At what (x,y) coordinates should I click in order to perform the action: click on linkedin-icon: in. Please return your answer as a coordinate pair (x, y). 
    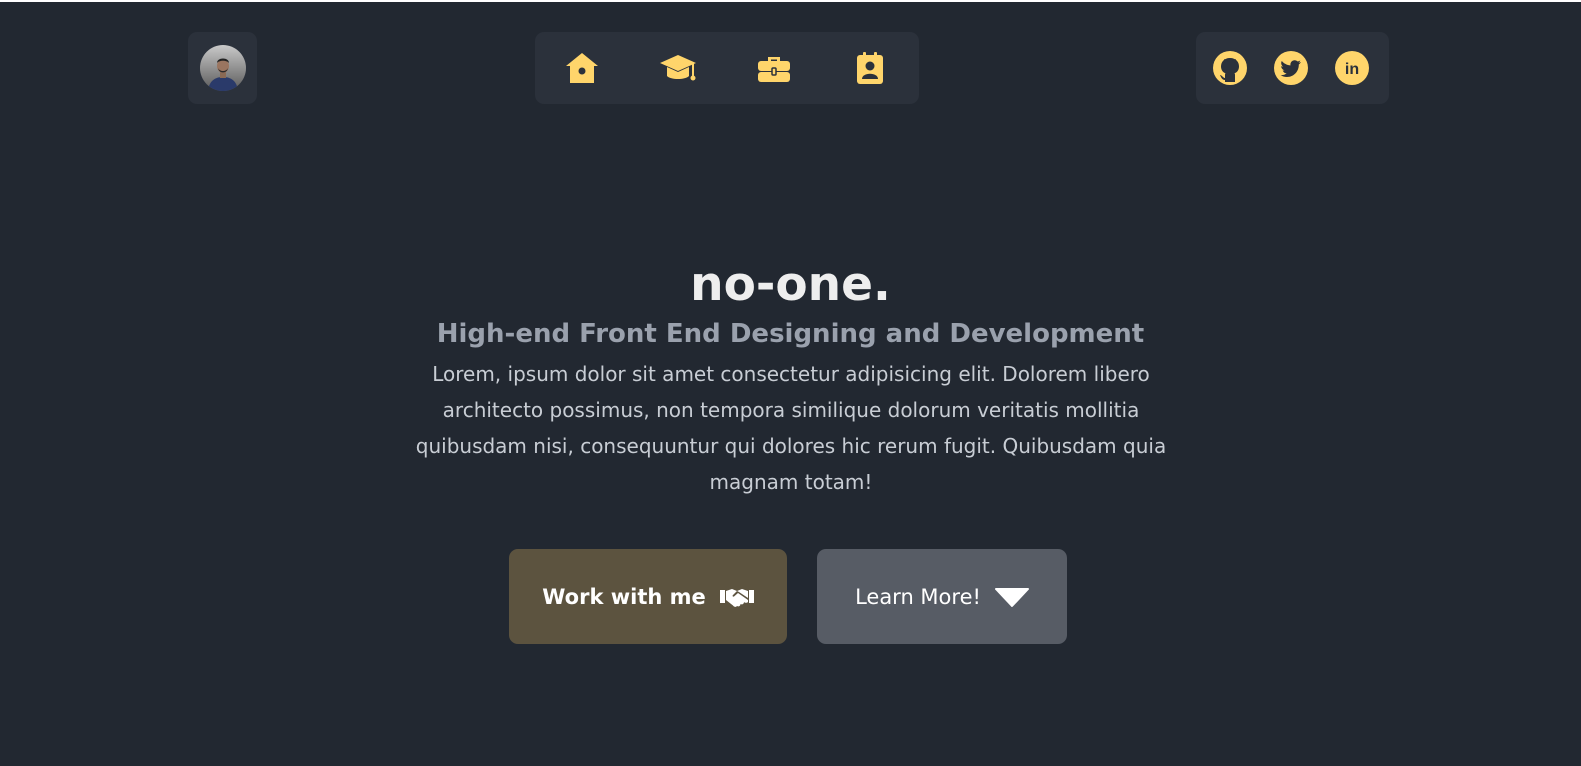
    Looking at the image, I should click on (1352, 68).